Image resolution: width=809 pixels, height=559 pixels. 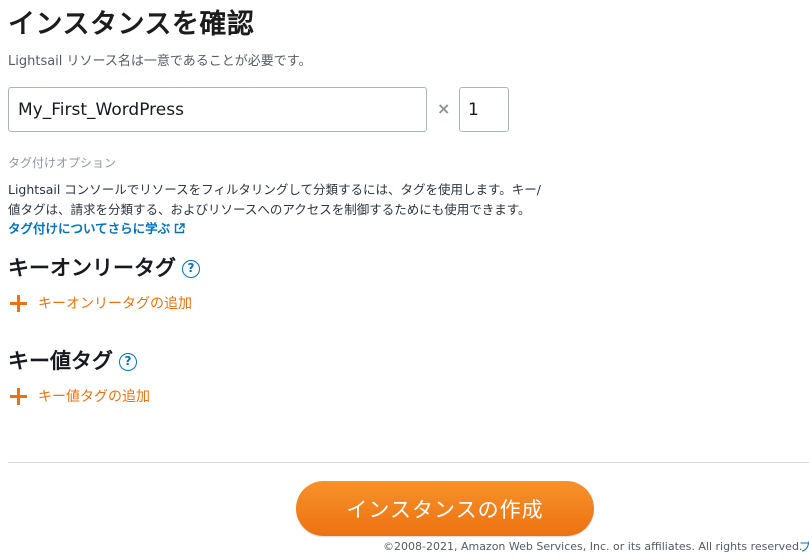 What do you see at coordinates (60, 361) in the screenshot?
I see `key-value-tags-title: キー値タグ` at bounding box center [60, 361].